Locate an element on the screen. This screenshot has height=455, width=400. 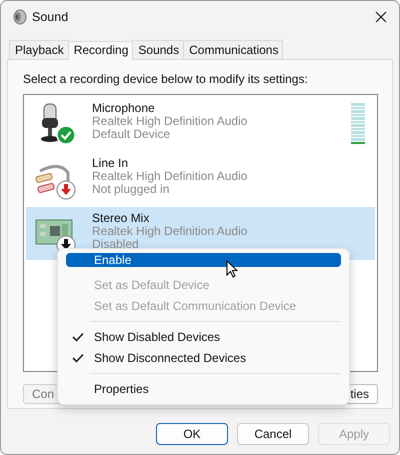
dialog-button: Cancel is located at coordinates (273, 434).